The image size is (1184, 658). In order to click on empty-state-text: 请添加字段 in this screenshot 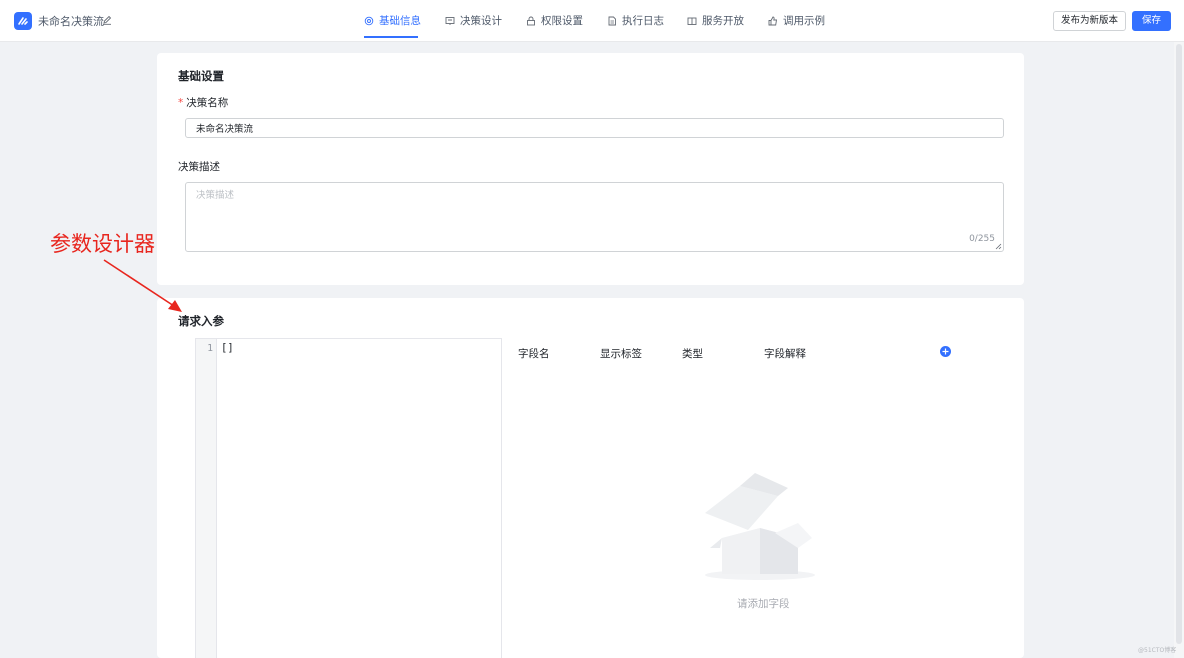, I will do `click(763, 604)`.